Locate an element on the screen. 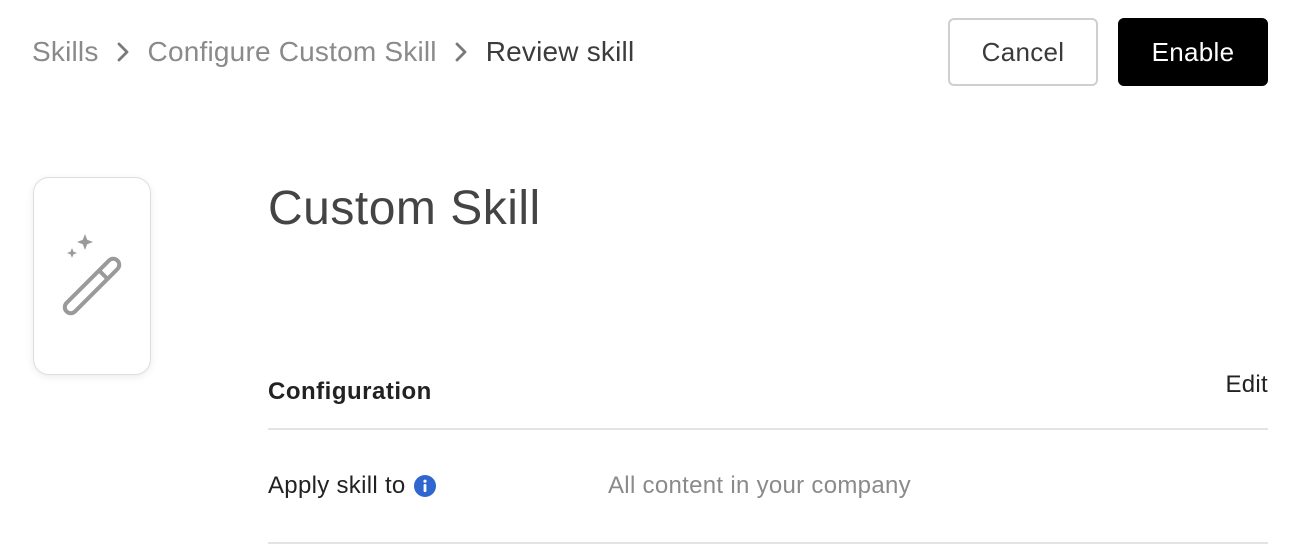  configuration-title: Configuration is located at coordinates (350, 391).